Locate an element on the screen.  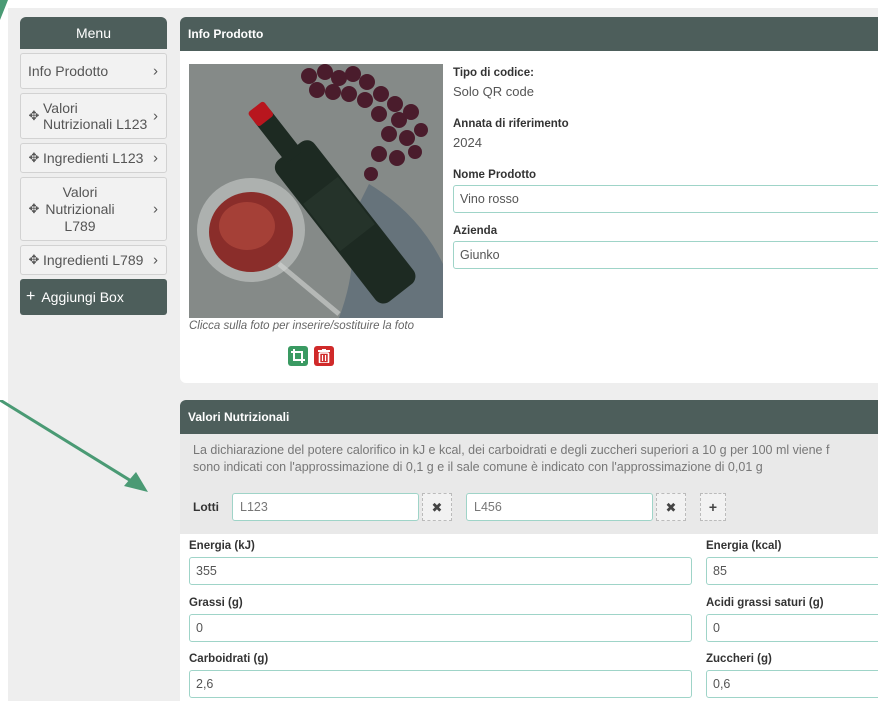
crop-icon is located at coordinates (298, 356).